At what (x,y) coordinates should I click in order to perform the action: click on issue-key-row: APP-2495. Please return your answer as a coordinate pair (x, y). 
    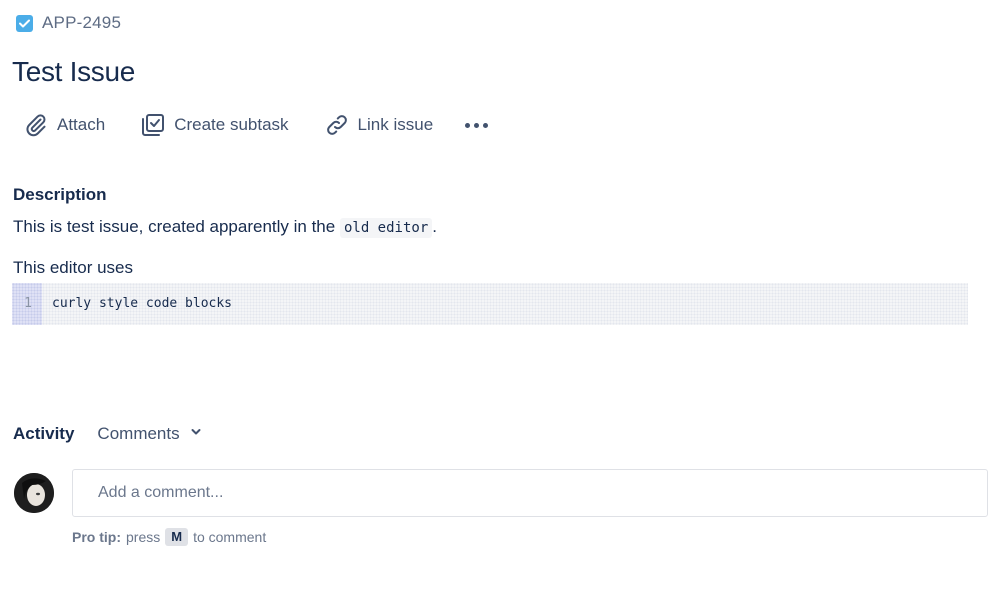
    Looking at the image, I should click on (68, 23).